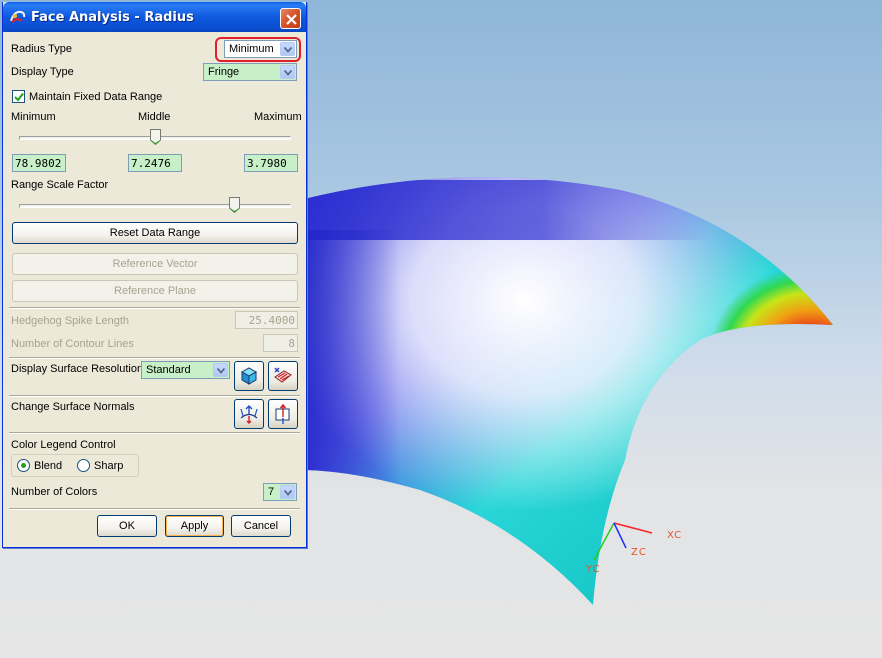  What do you see at coordinates (41, 49) in the screenshot?
I see `radius-type-label: Radius Type` at bounding box center [41, 49].